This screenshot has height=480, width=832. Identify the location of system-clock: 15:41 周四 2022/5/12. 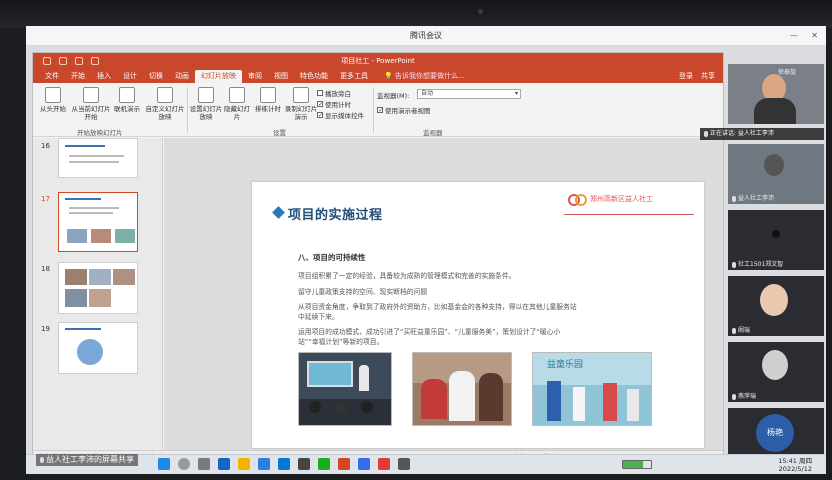
(795, 465).